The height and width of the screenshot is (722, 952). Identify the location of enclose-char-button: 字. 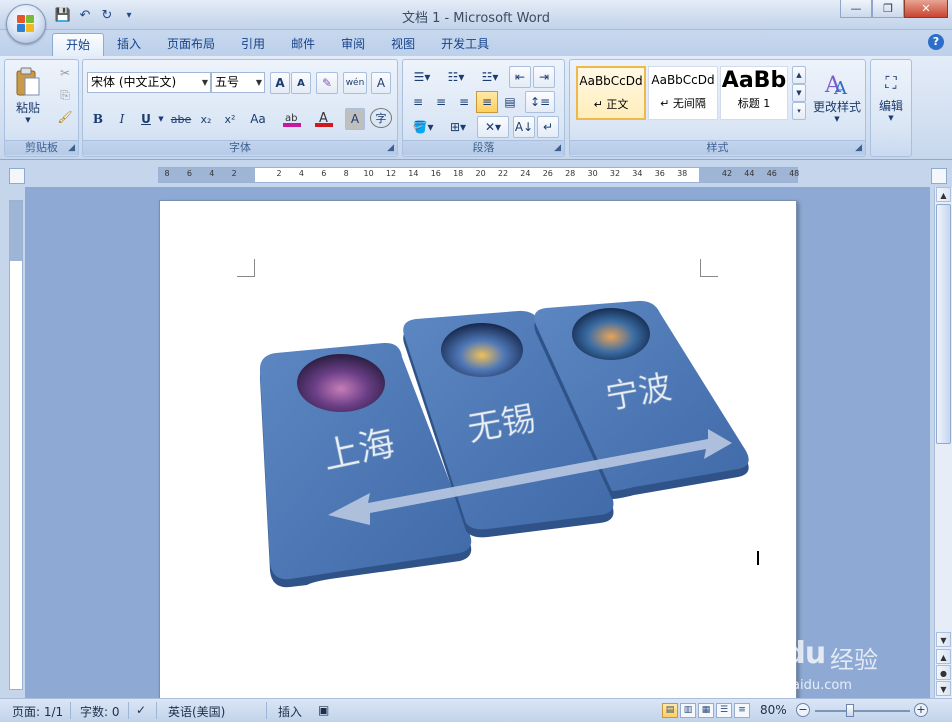
(381, 118).